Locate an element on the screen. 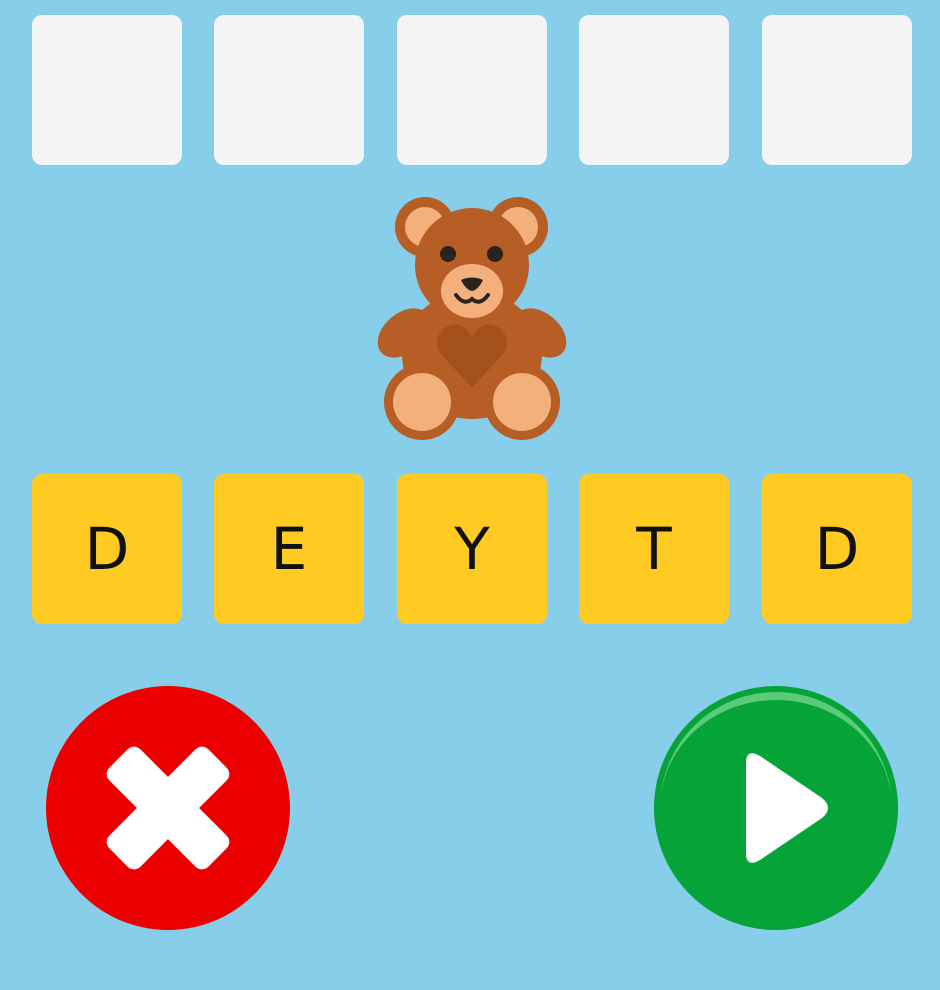 Image resolution: width=940 pixels, height=990 pixels. letter-tile: Y is located at coordinates (472, 549).